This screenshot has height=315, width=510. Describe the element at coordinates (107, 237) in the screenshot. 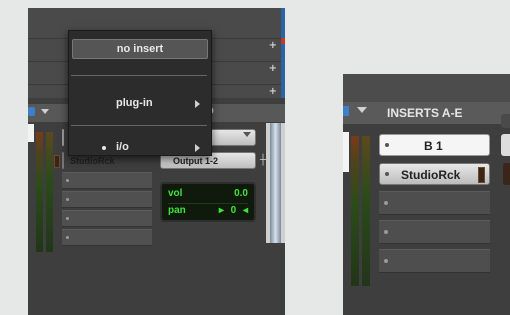

I see `insert-slot-f` at that location.